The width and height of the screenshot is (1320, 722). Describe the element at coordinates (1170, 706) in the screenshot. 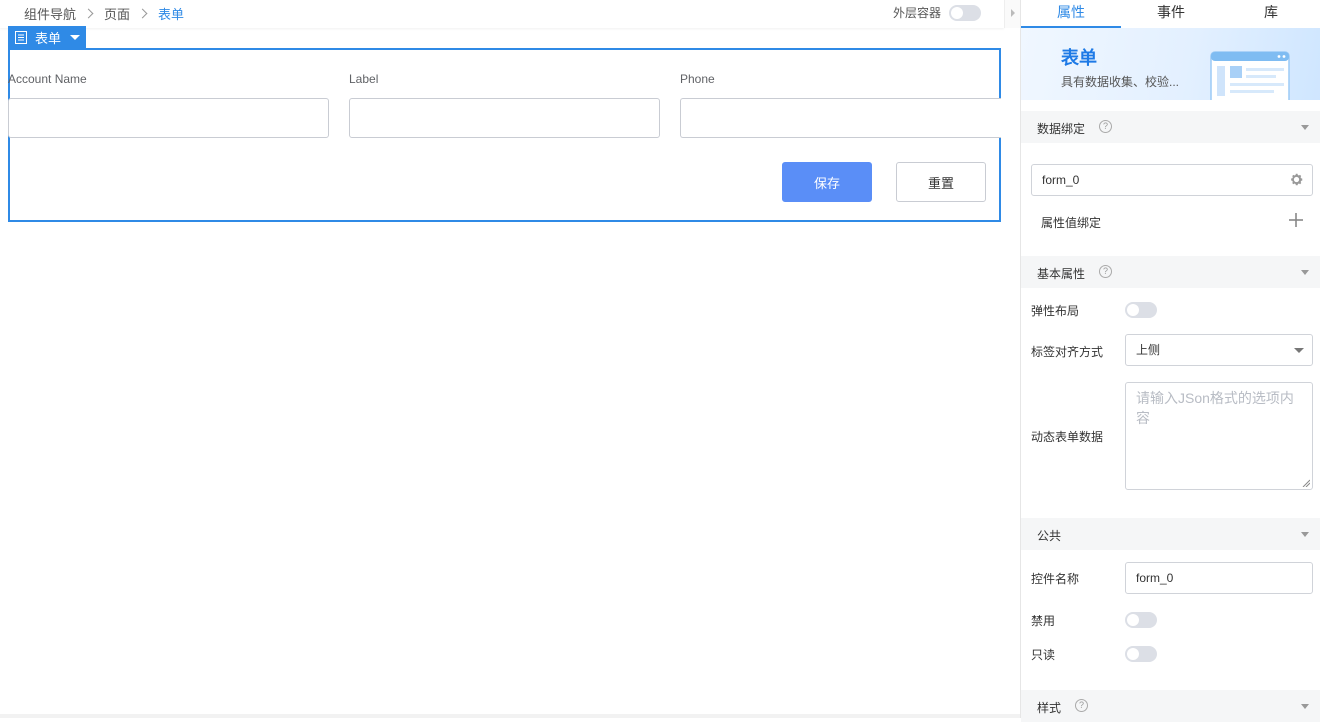

I see `section-style: 样式 ?` at that location.